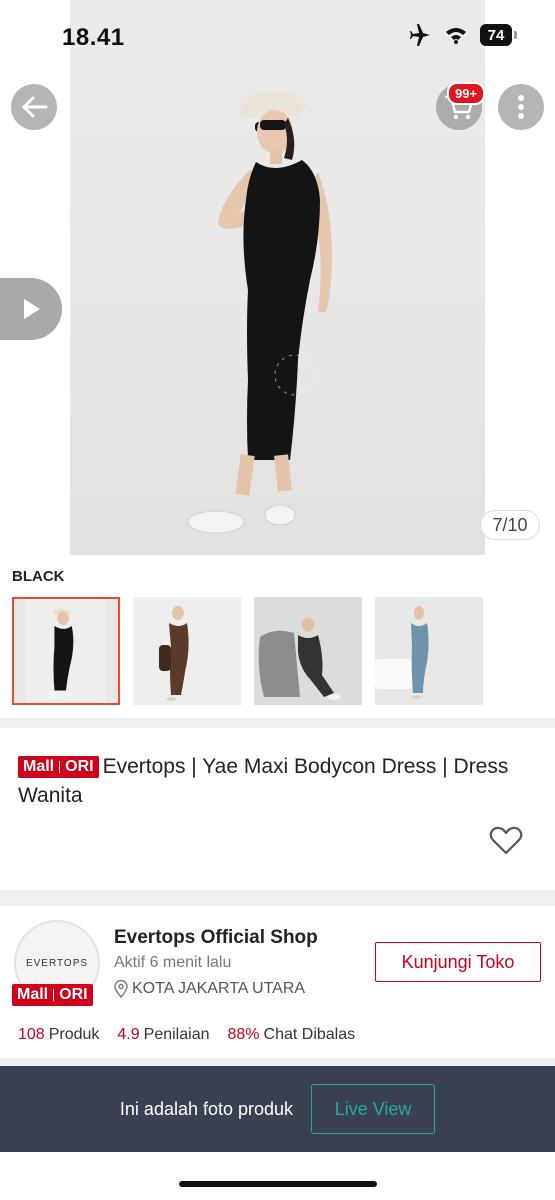 The height and width of the screenshot is (1200, 555). I want to click on stat-chat-reply: 88% Chat Dibalas, so click(291, 1035).